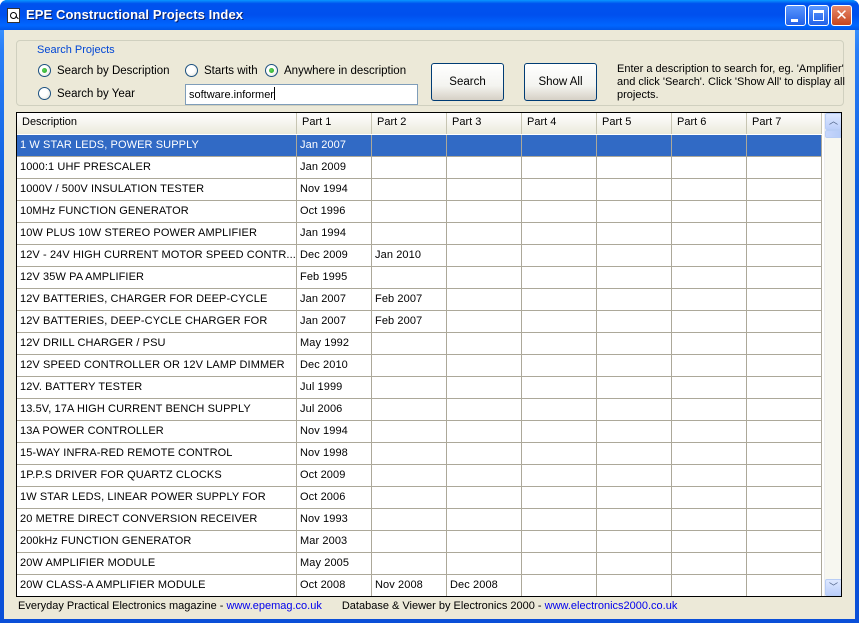 This screenshot has height=623, width=859. I want to click on part-1-cell: Feb 1995, so click(334, 278).